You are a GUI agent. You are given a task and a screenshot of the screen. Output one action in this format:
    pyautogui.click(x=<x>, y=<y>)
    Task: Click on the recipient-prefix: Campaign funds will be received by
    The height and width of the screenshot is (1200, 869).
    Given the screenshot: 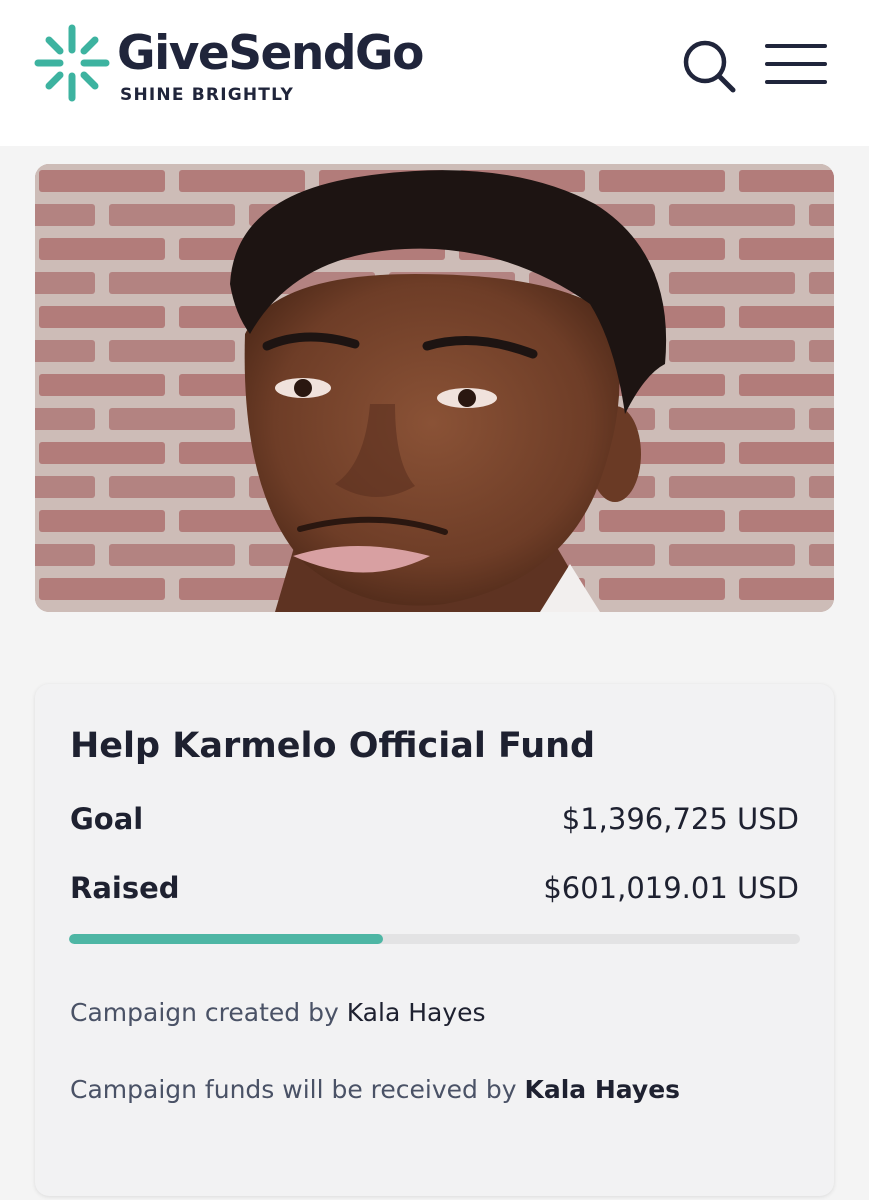 What is the action you would take?
    pyautogui.click(x=293, y=1089)
    